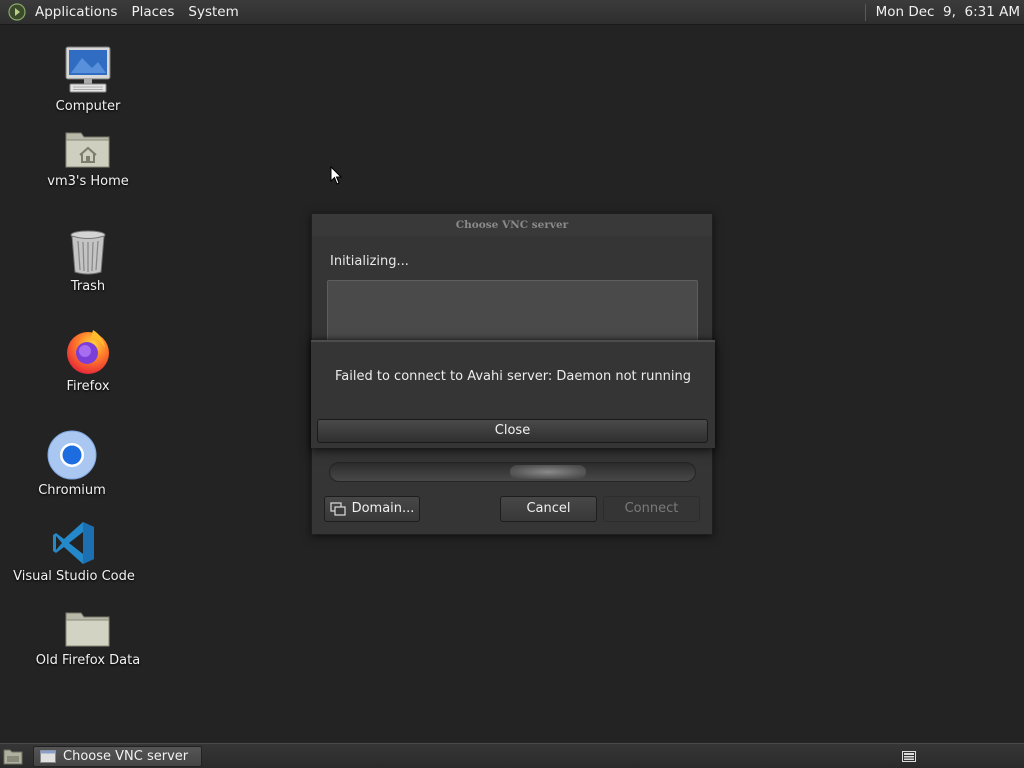  I want to click on windows-icon, so click(337, 509).